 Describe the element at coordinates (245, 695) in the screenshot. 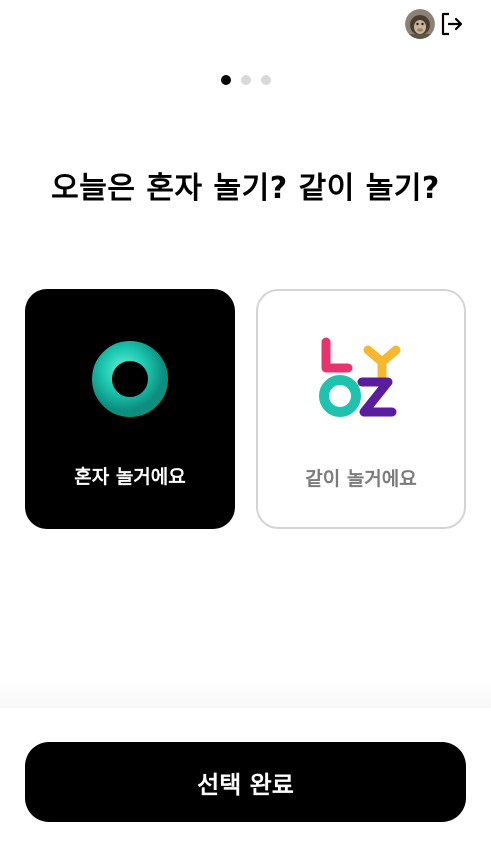

I see `bottom-shadow` at that location.